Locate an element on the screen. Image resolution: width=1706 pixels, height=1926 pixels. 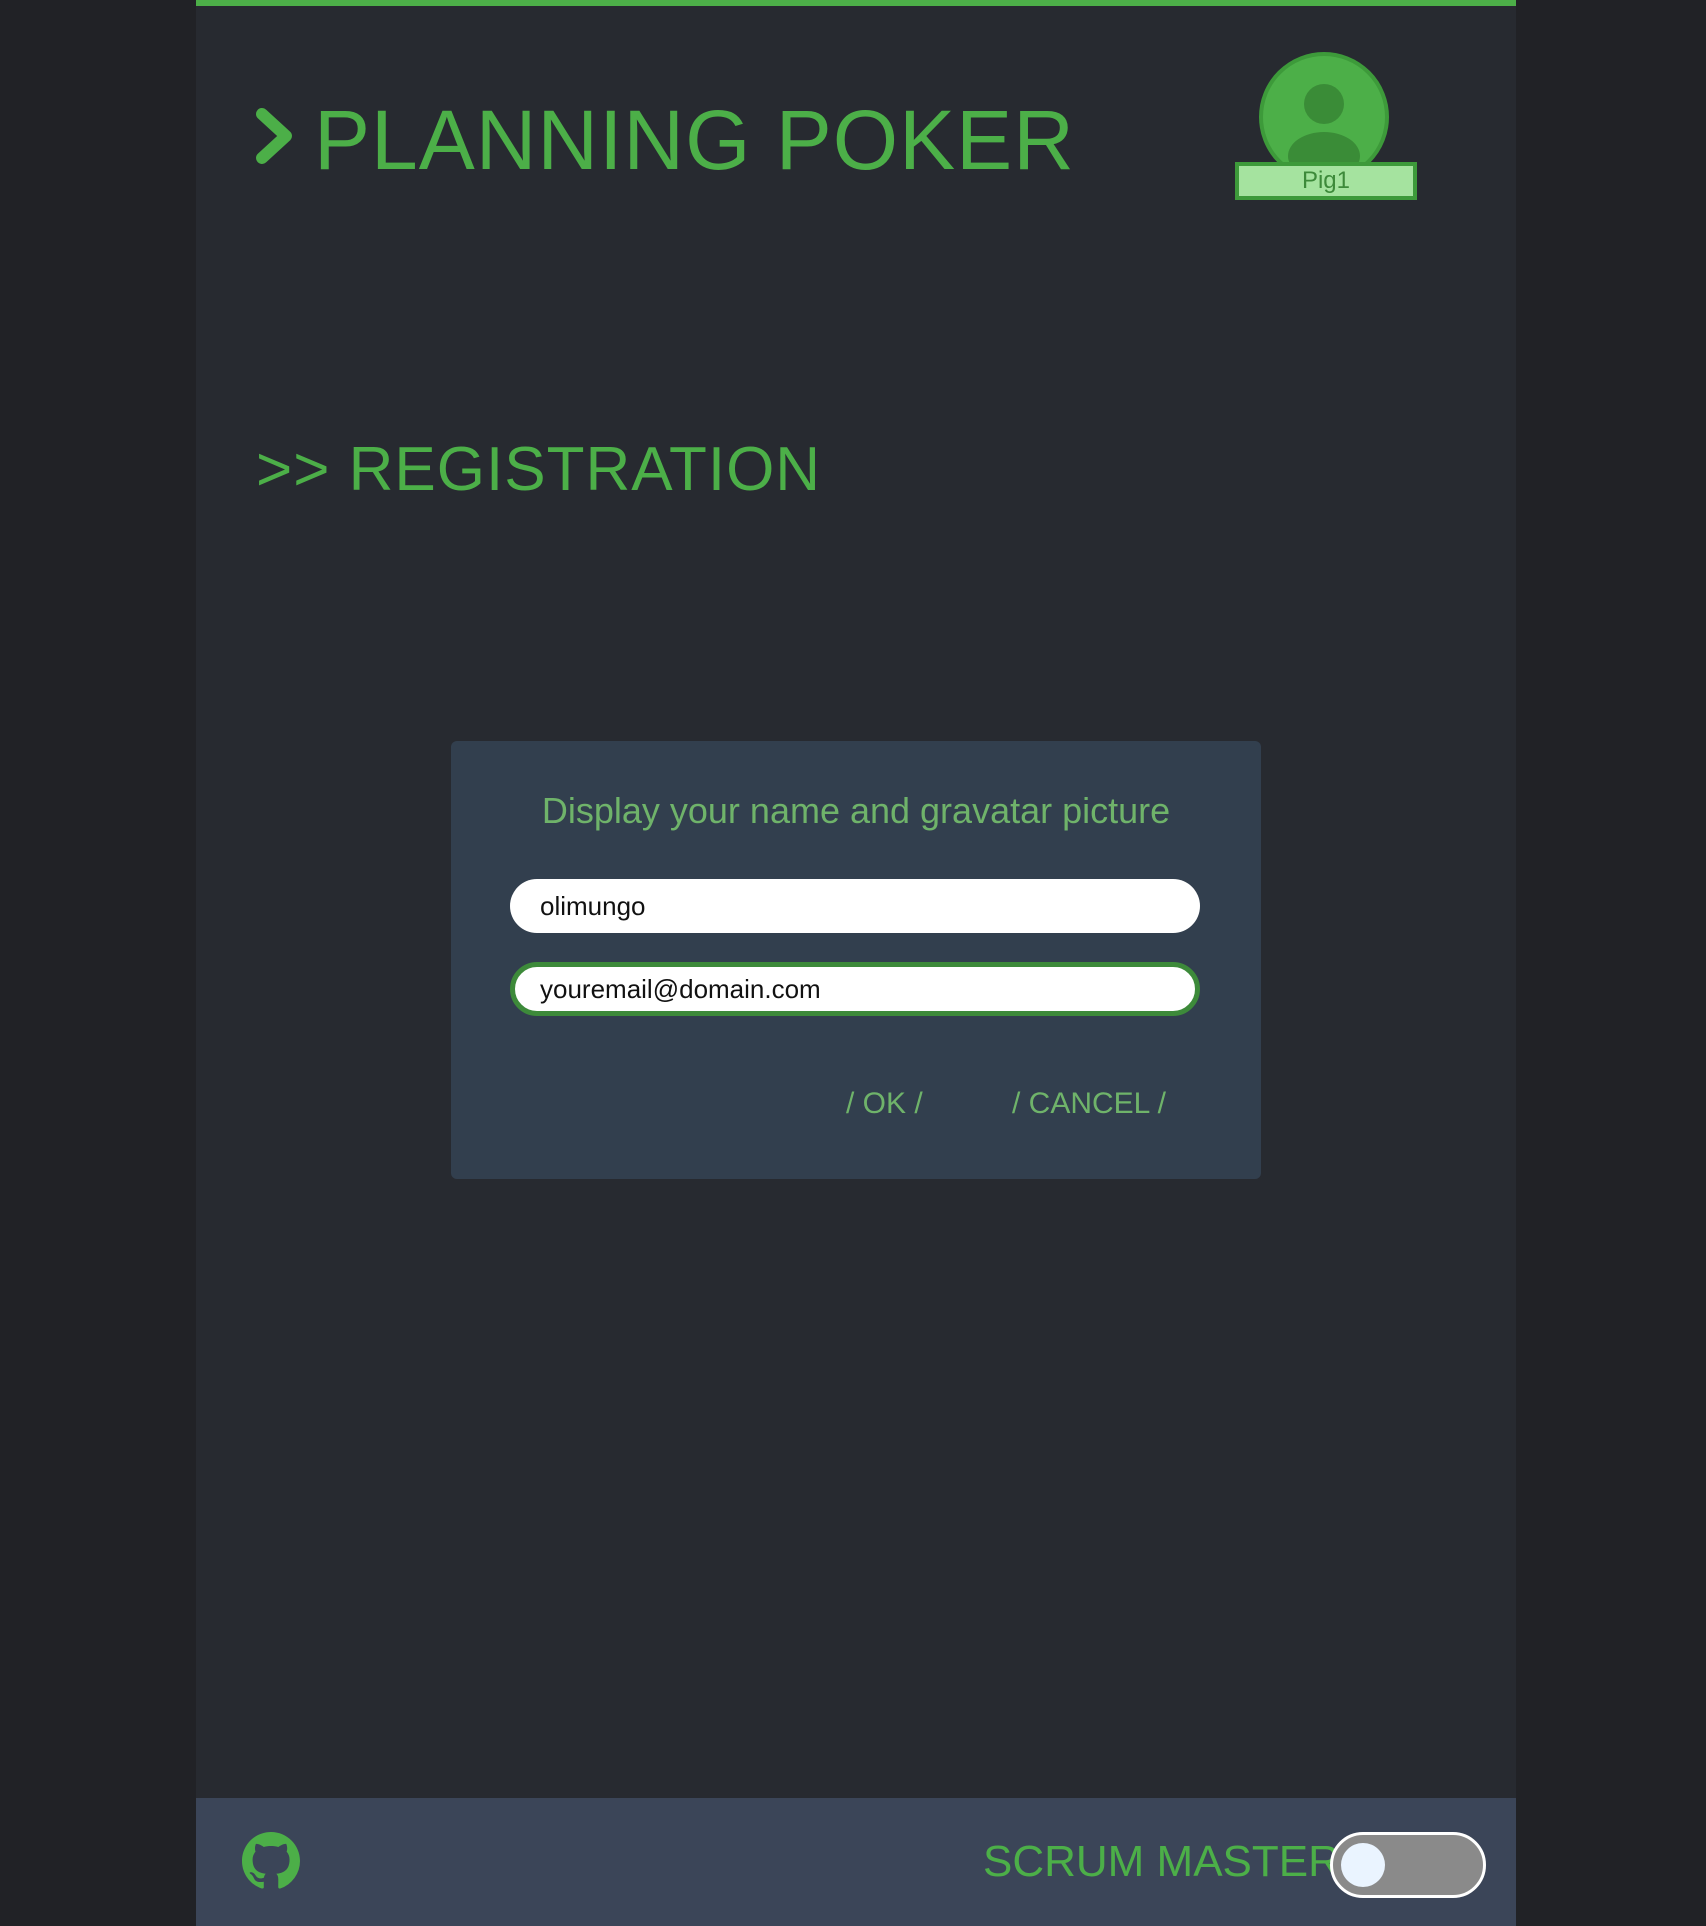
ok-button: / OK / is located at coordinates (884, 1104).